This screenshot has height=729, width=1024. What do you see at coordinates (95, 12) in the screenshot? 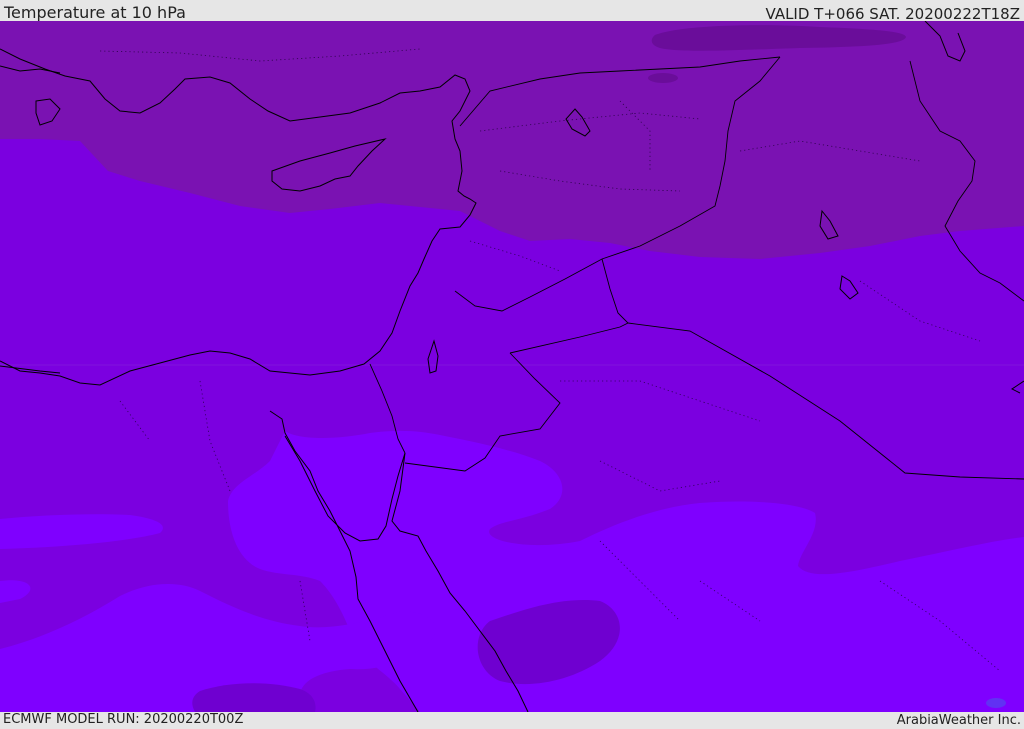
I see `map-title: Temperature at 10 hPa` at bounding box center [95, 12].